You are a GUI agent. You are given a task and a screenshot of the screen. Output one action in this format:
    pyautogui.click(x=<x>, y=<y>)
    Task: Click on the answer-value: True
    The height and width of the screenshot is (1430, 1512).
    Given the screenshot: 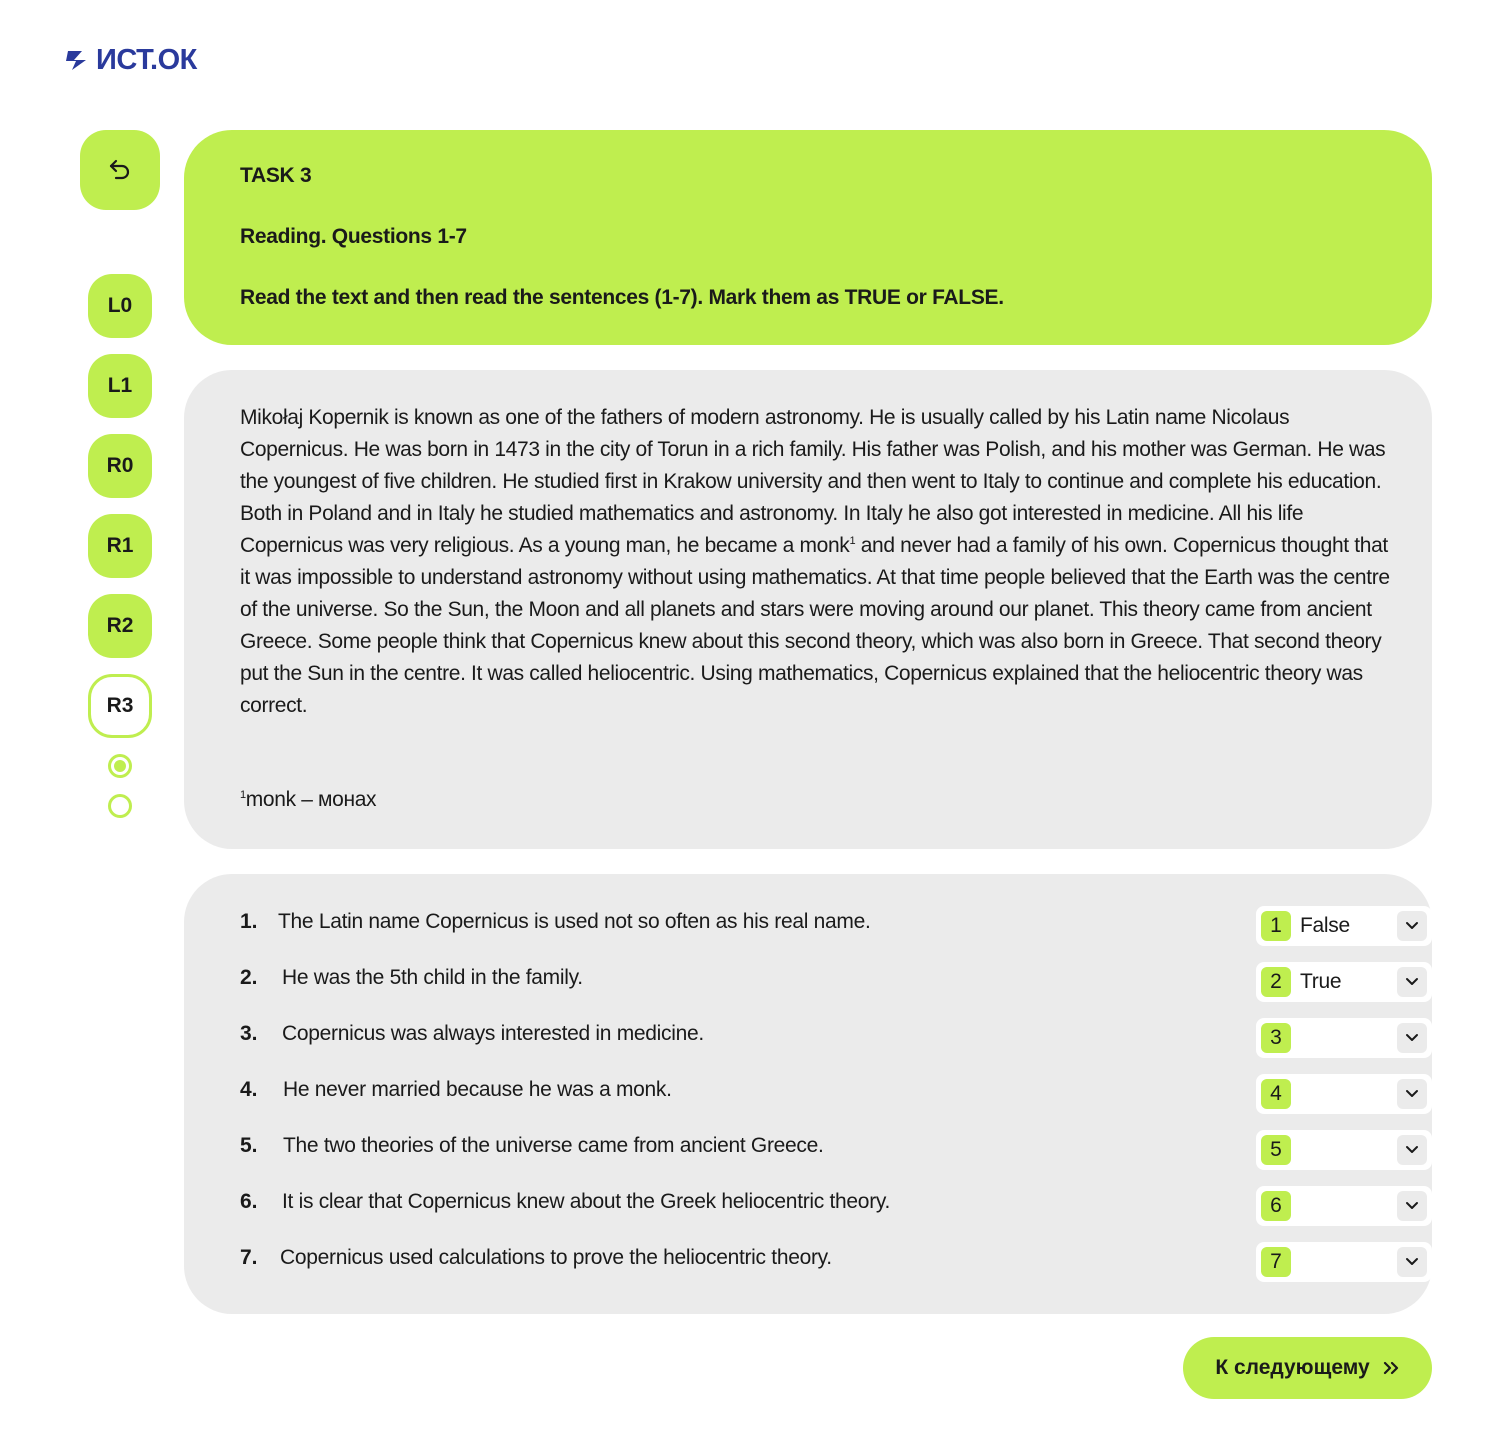 What is the action you would take?
    pyautogui.click(x=1321, y=981)
    